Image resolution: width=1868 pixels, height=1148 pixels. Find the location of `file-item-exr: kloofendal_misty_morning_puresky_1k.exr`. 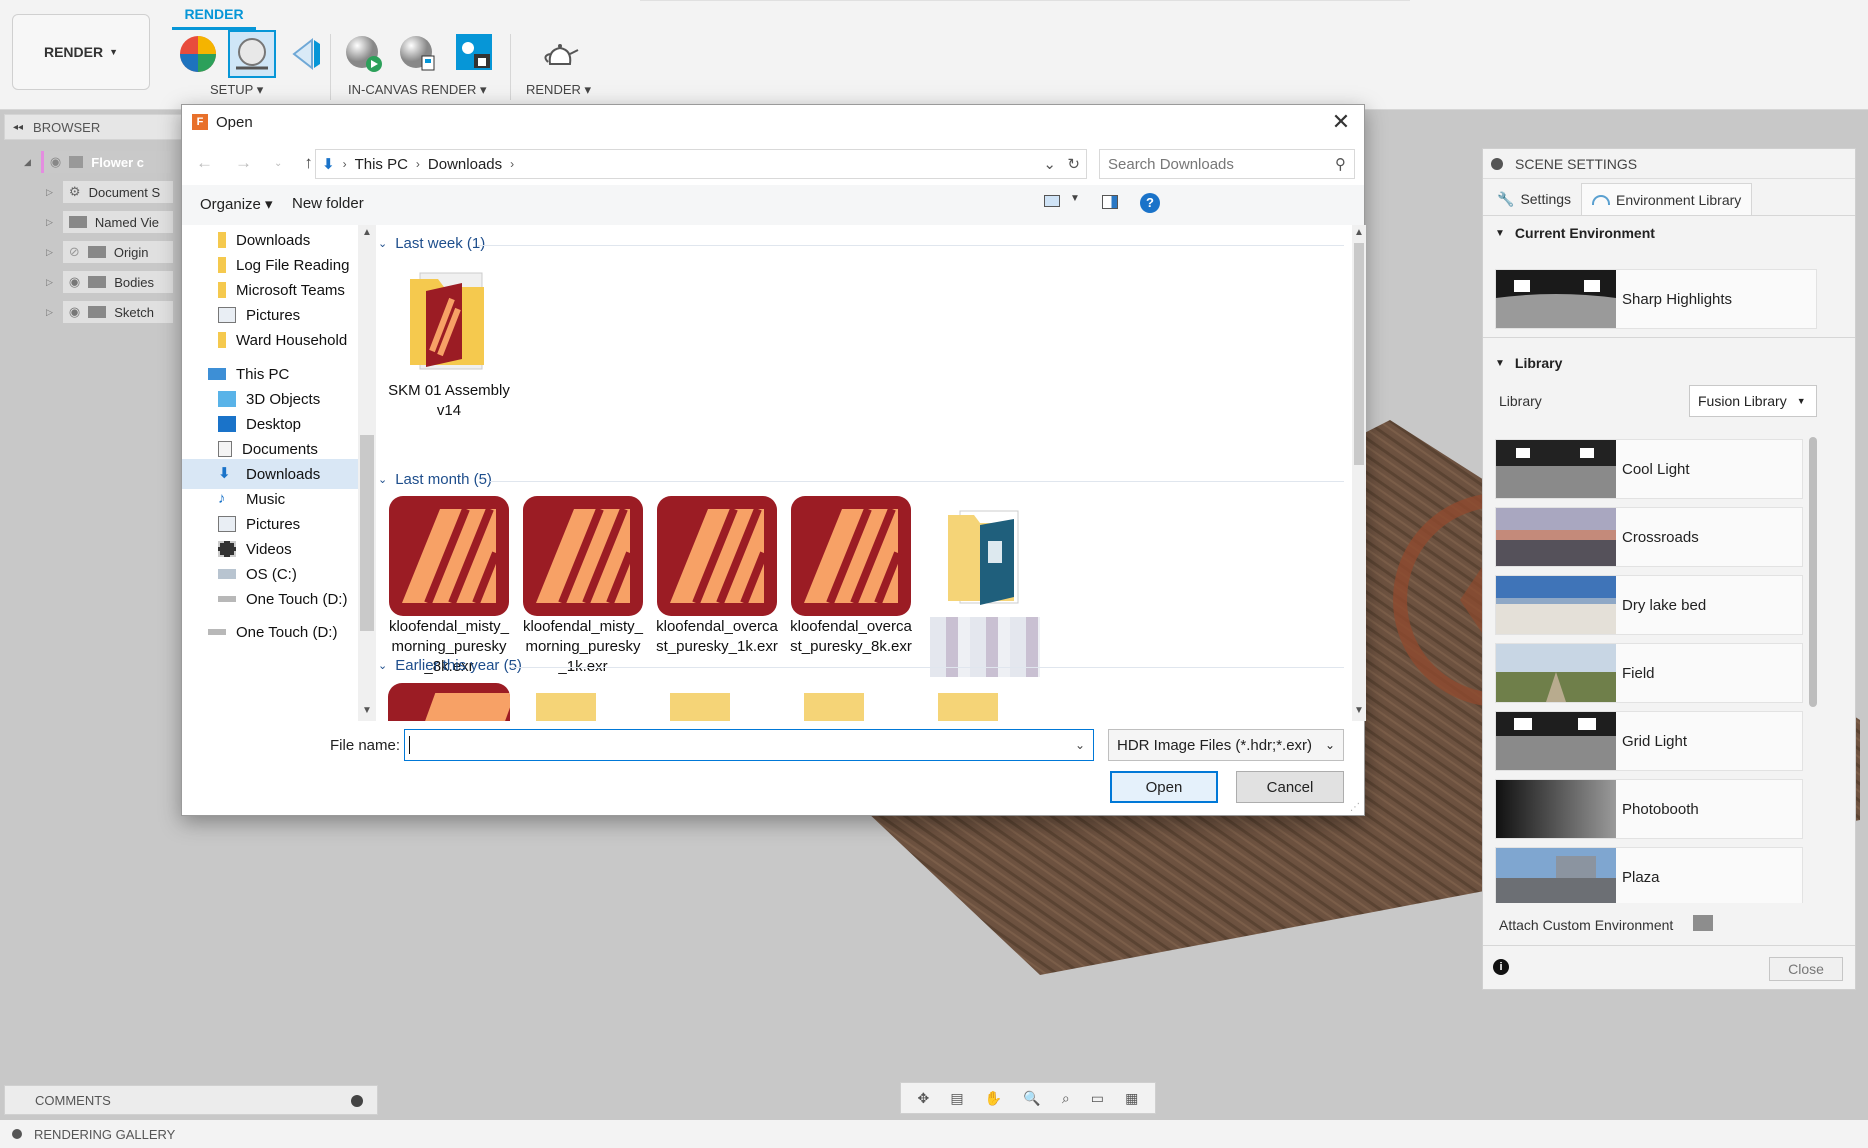

file-item-exr: kloofendal_misty_morning_puresky_1k.exr is located at coordinates (583, 586).